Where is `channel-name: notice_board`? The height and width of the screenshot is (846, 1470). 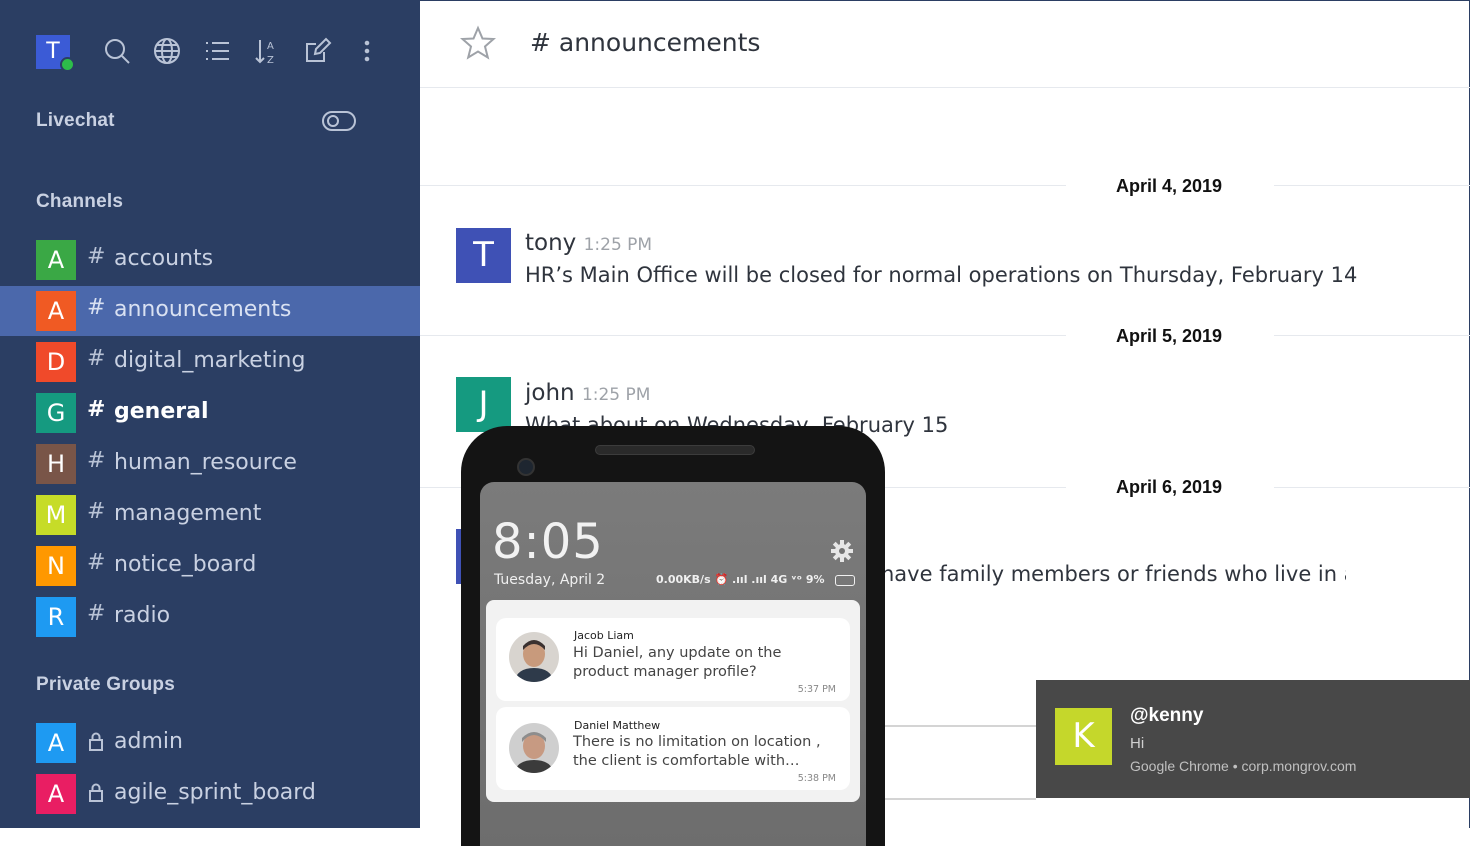
channel-name: notice_board is located at coordinates (185, 564).